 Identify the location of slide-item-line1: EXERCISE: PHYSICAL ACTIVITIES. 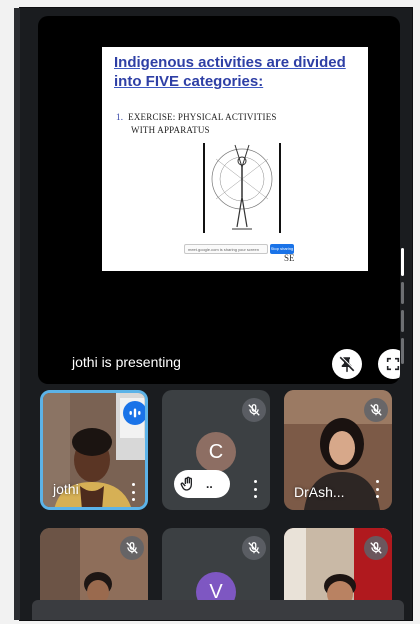
(202, 117).